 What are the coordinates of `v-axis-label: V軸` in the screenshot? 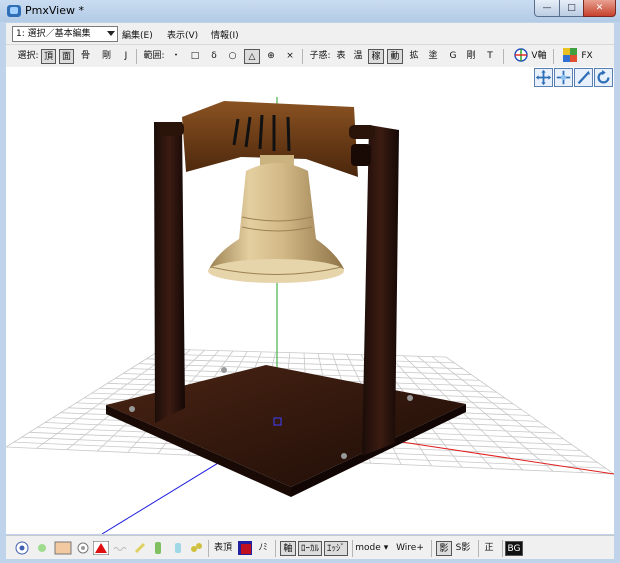 It's located at (539, 56).